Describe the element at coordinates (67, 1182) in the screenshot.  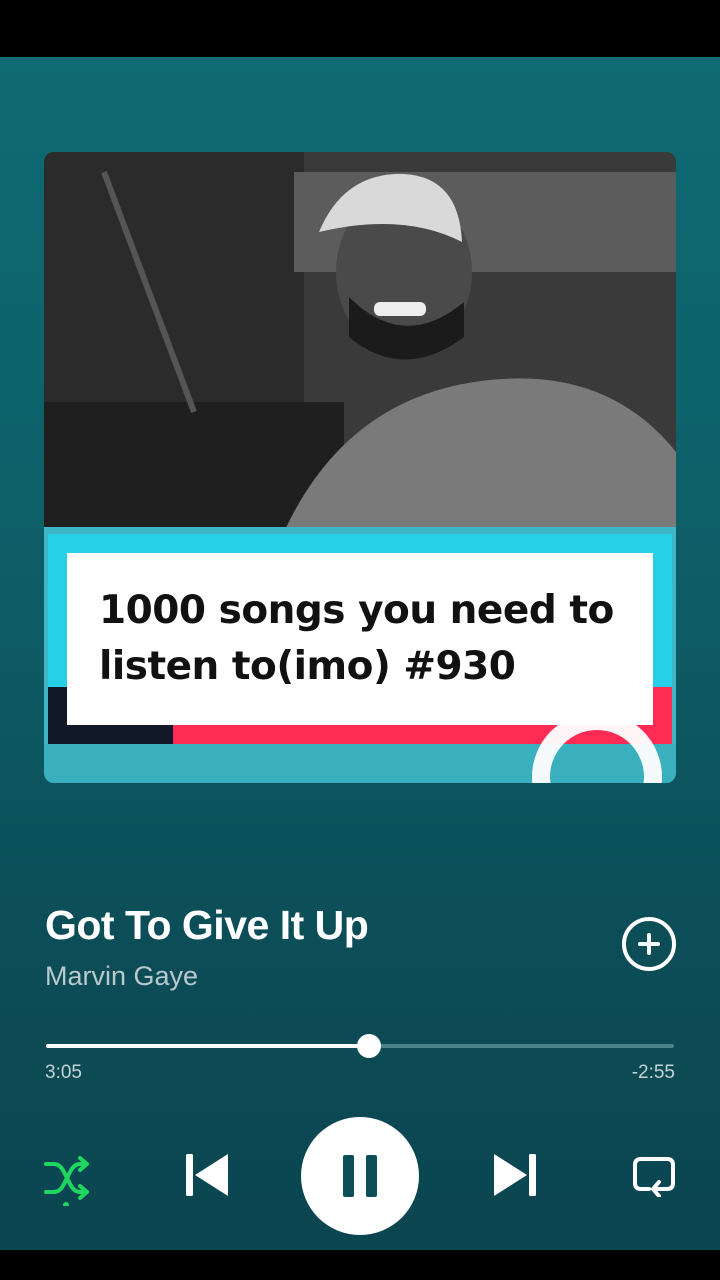
I see `shuffle-icon` at that location.